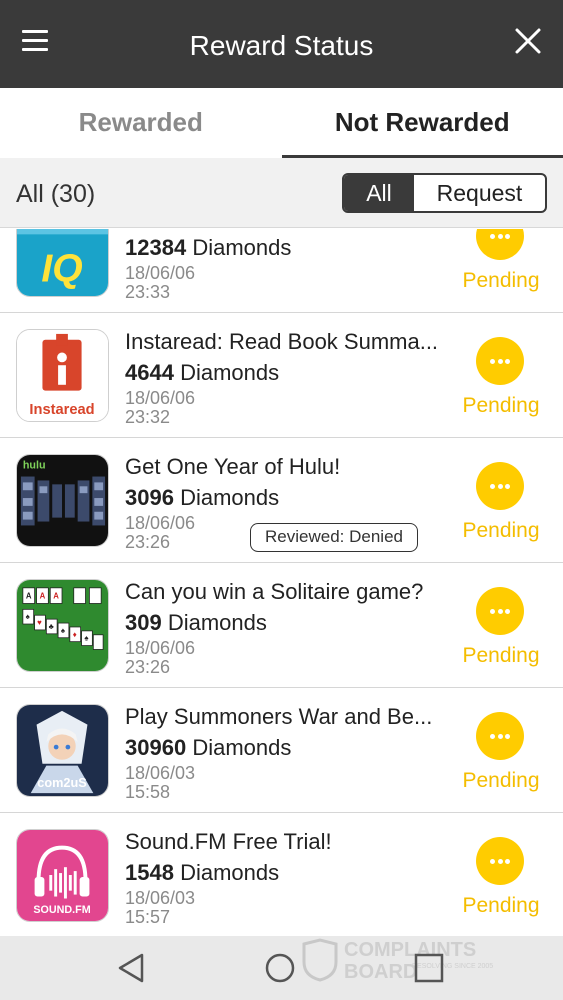 The image size is (563, 1000). I want to click on diamond-amount: 3096 Diamonds, so click(202, 497).